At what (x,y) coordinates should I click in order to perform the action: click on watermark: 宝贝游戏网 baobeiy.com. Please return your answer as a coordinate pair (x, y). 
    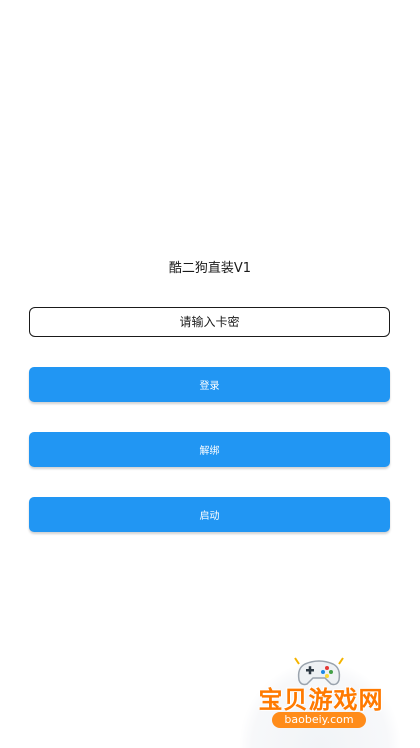
    Looking at the image, I should click on (320, 699).